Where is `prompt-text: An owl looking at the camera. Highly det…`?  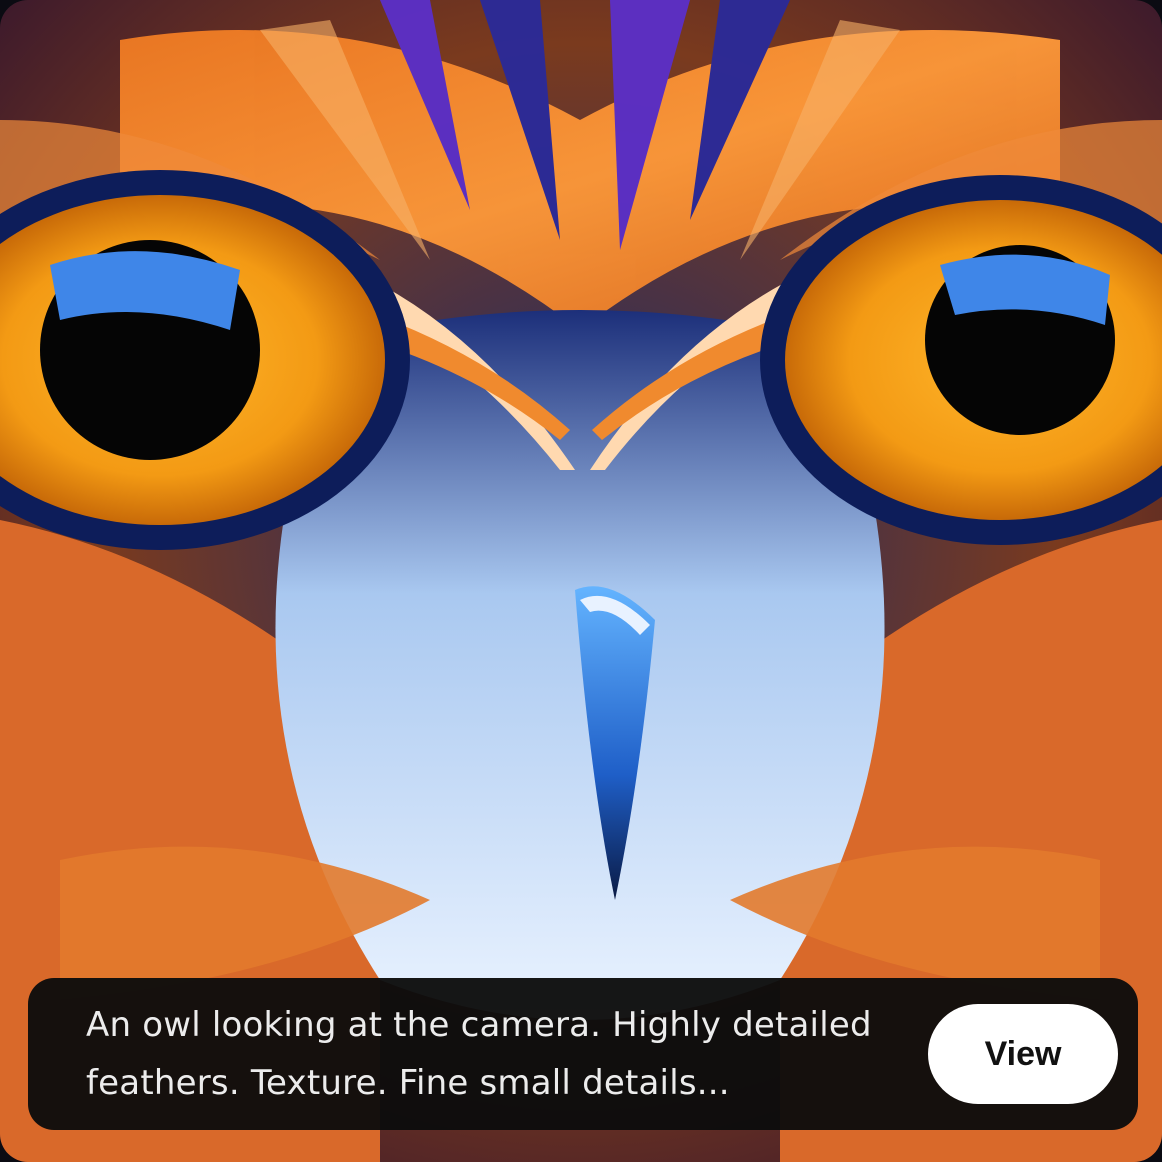 prompt-text: An owl looking at the camera. Highly det… is located at coordinates (479, 1054).